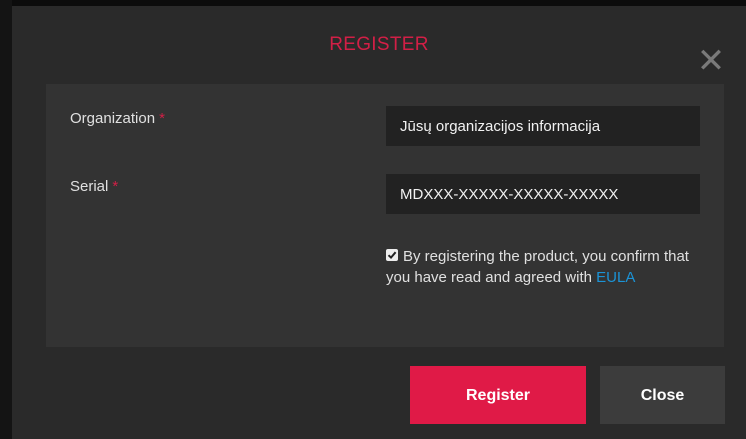 The height and width of the screenshot is (439, 746). I want to click on serial-input, so click(543, 194).